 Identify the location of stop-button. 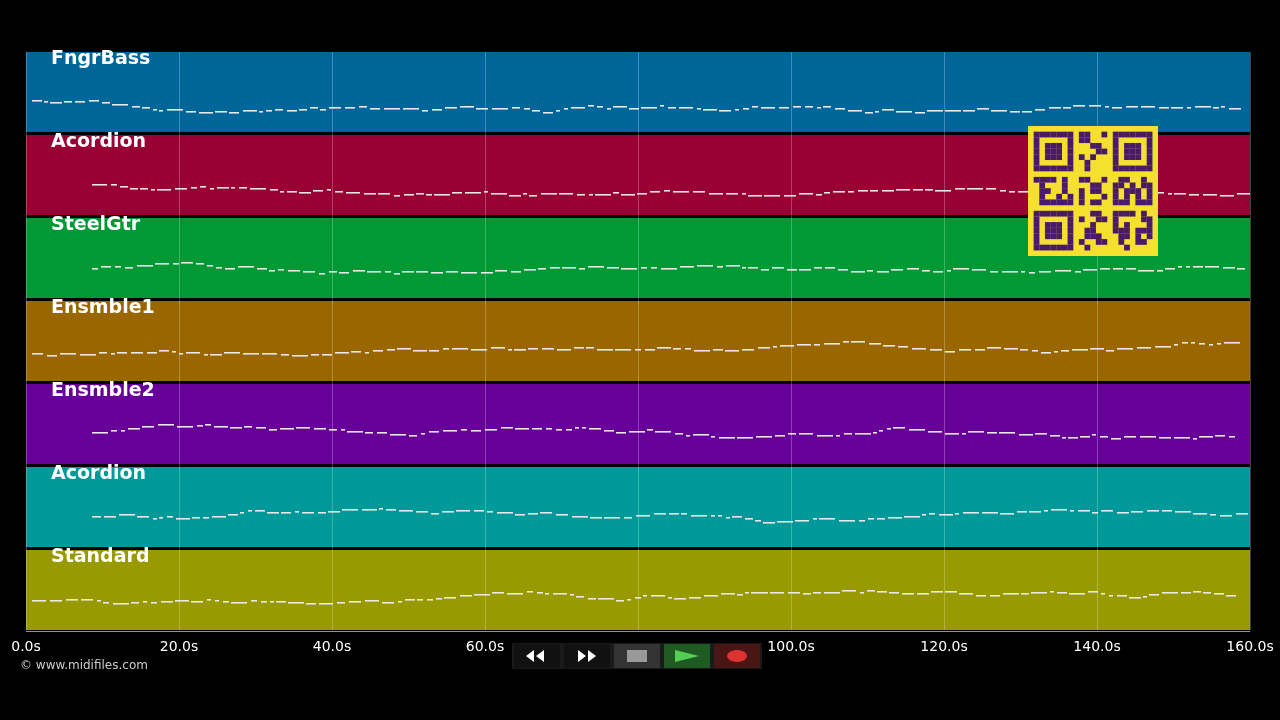
(637, 656).